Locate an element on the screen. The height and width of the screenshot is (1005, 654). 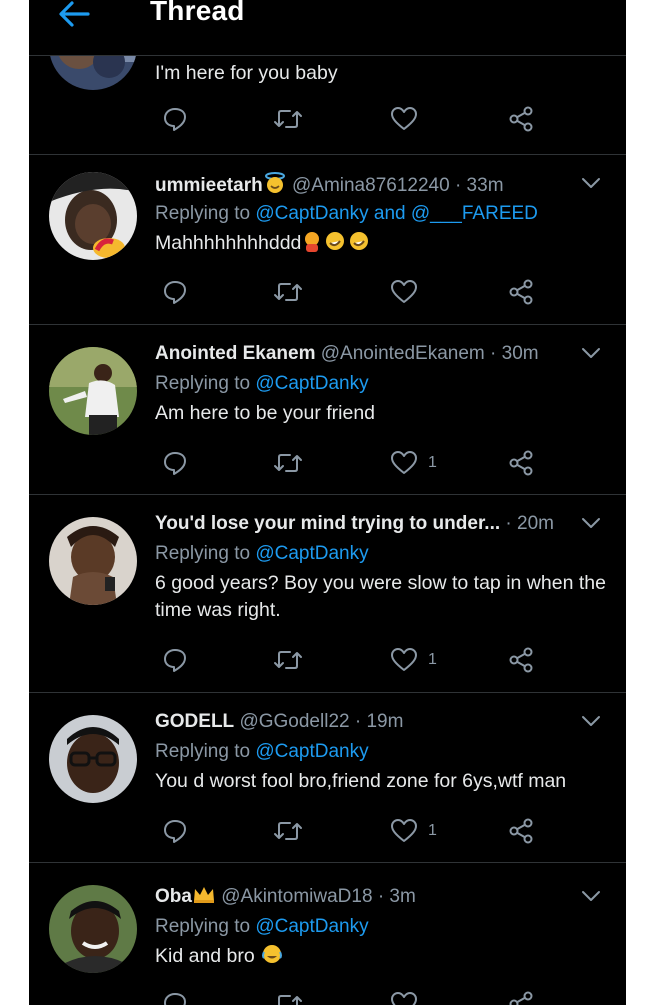
mention-link: @CaptDanky and @___FAREED is located at coordinates (396, 213).